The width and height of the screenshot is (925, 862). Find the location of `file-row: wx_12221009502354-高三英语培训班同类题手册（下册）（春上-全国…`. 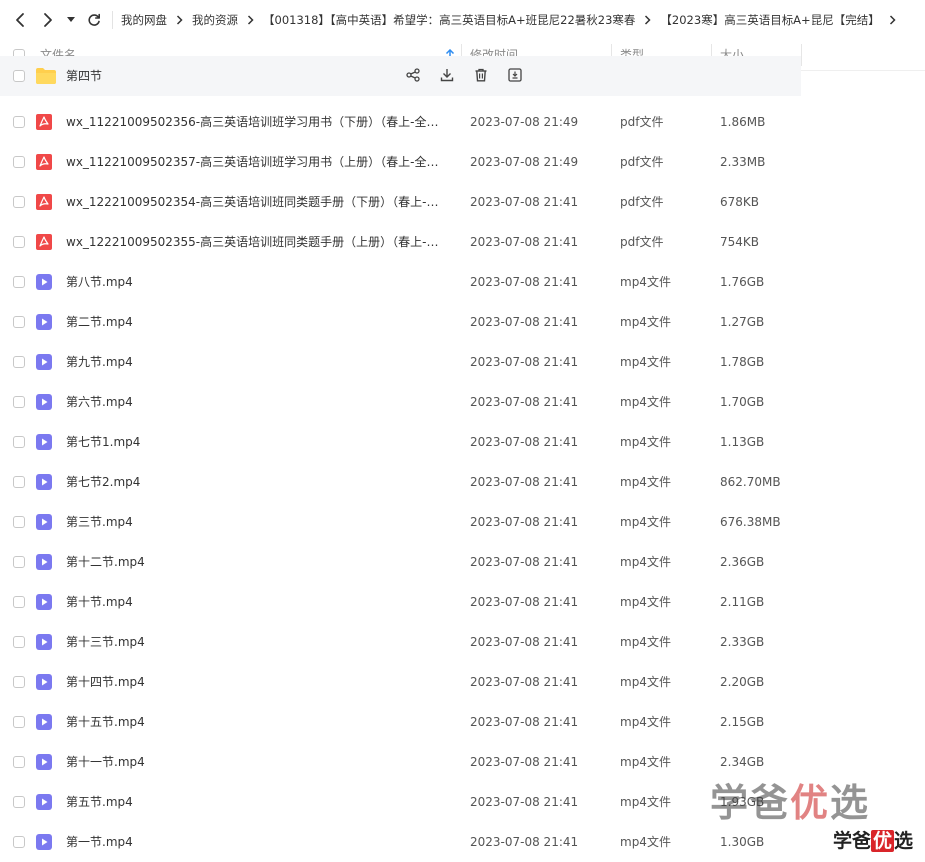

file-row: wx_12221009502354-高三英语培训班同类题手册（下册）（春上-全国… is located at coordinates (462, 202).